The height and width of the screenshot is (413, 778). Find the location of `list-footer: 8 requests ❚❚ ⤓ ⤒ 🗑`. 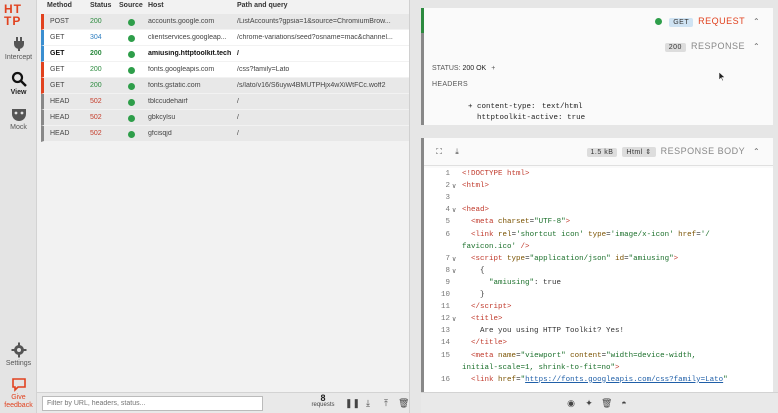

list-footer: 8 requests ❚❚ ⤓ ⤒ 🗑 is located at coordinates (223, 402).